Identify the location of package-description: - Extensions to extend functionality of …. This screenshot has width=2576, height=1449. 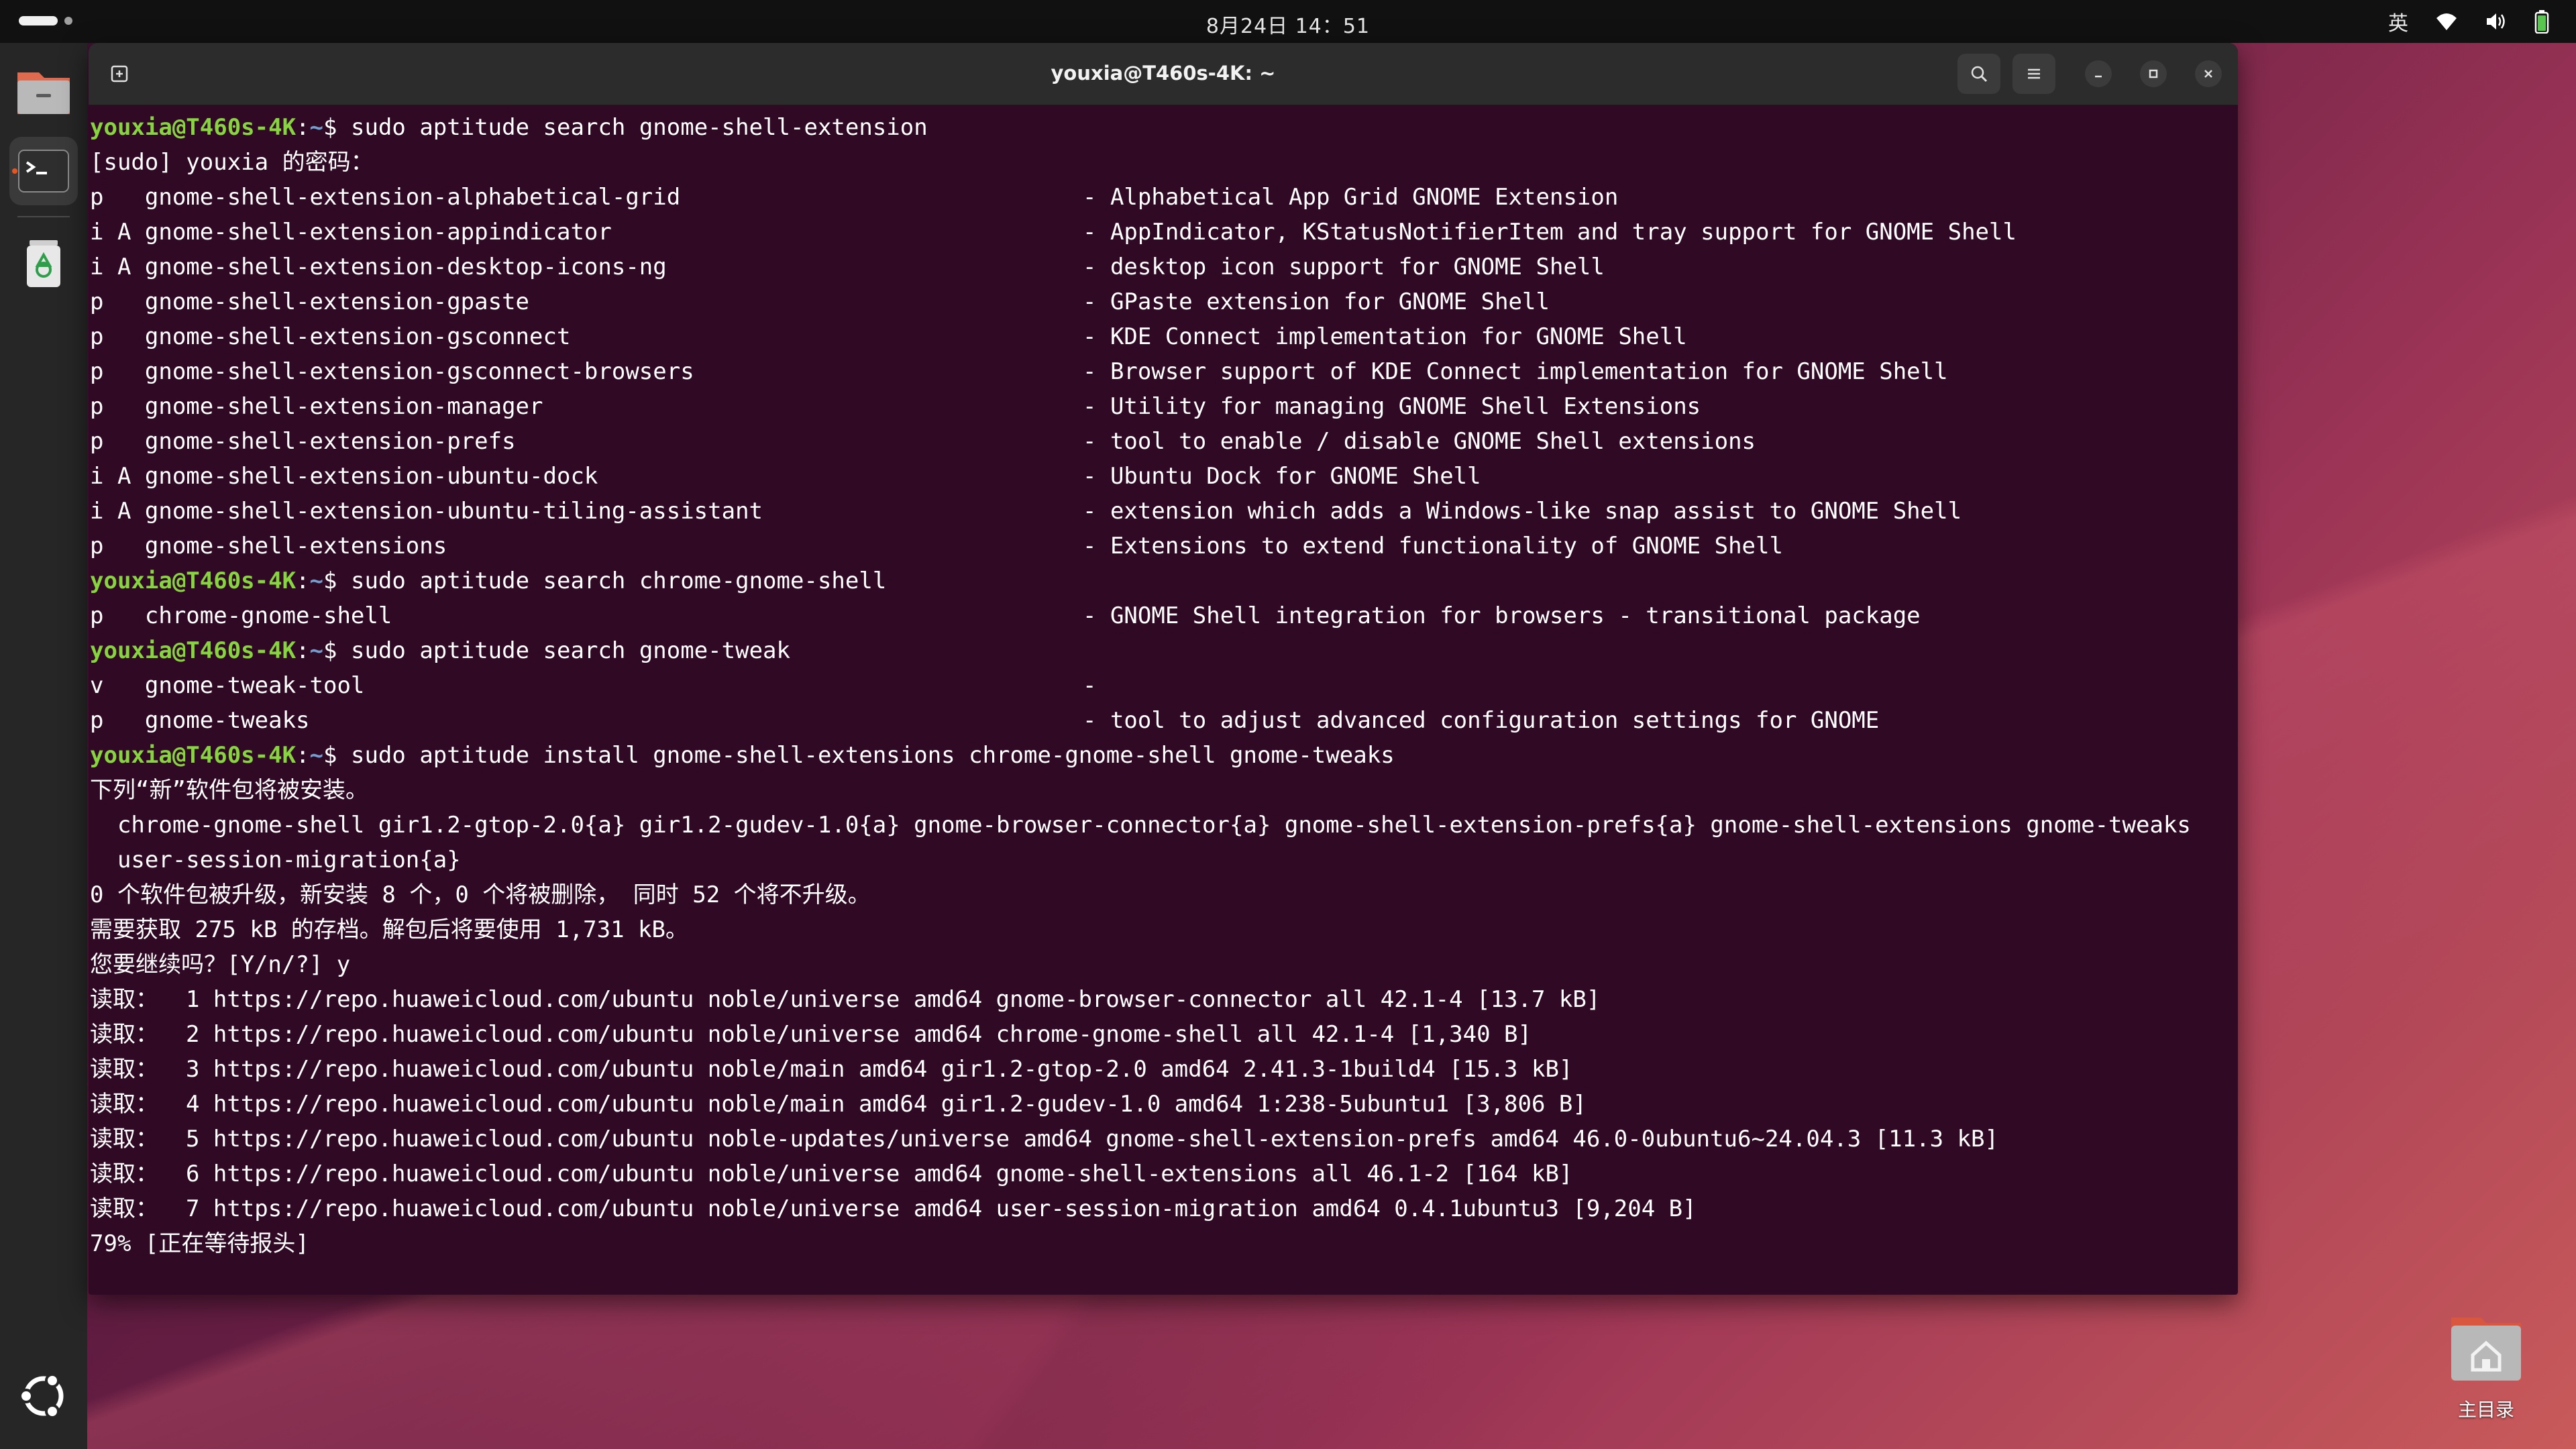
(1433, 546).